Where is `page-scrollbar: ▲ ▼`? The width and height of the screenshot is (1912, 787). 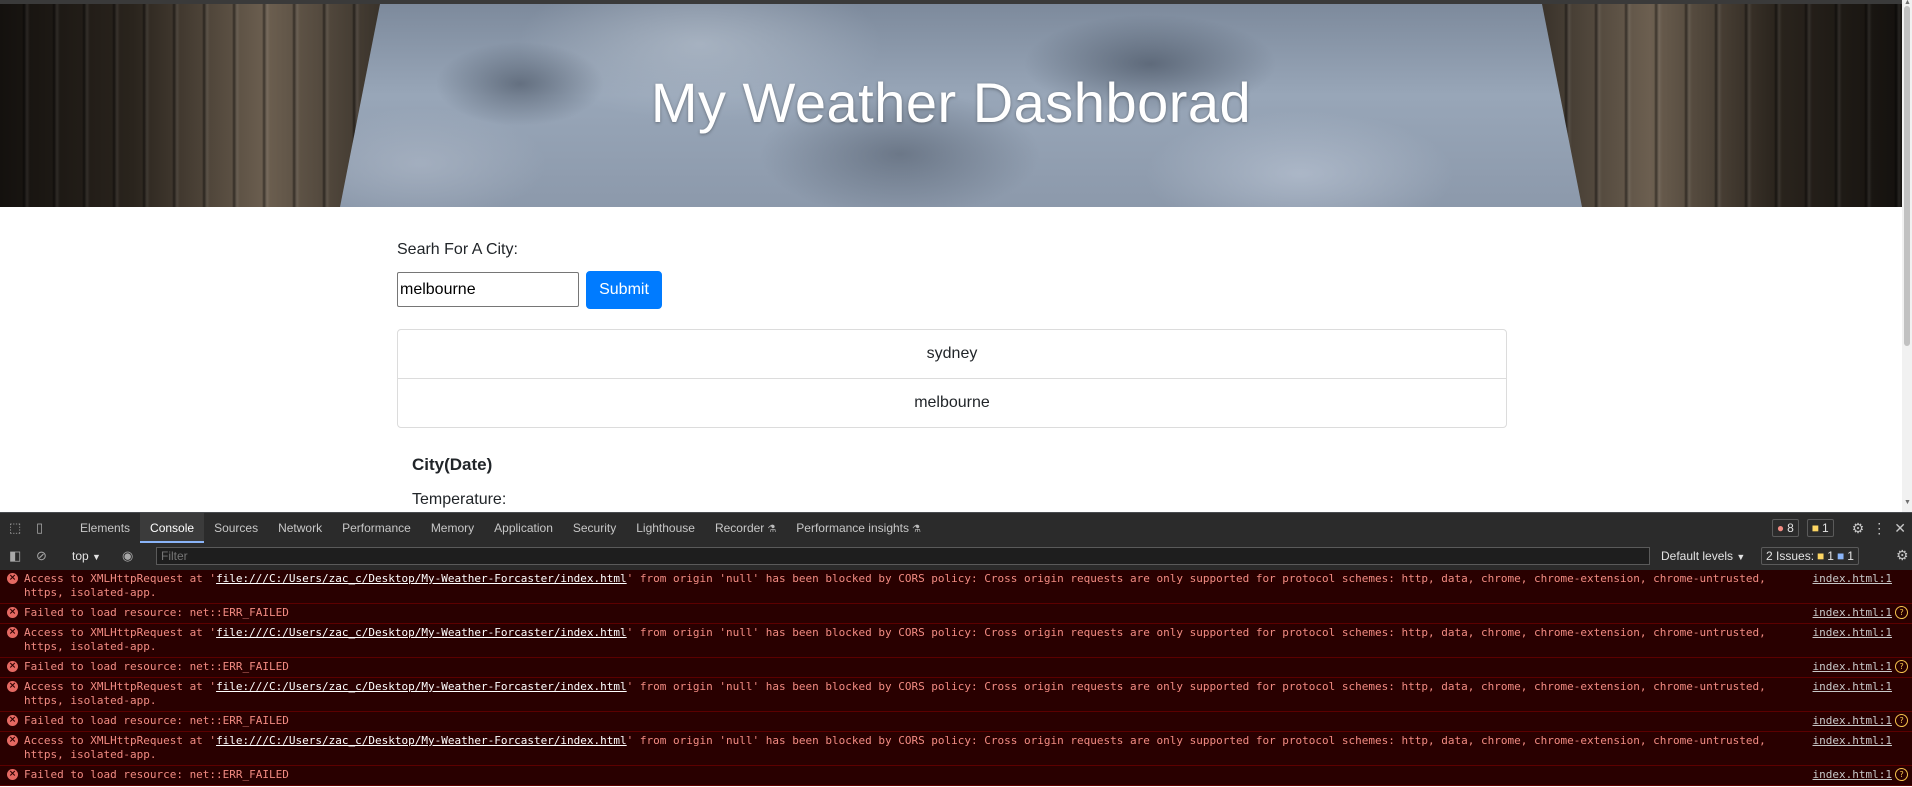 page-scrollbar: ▲ ▼ is located at coordinates (1907, 256).